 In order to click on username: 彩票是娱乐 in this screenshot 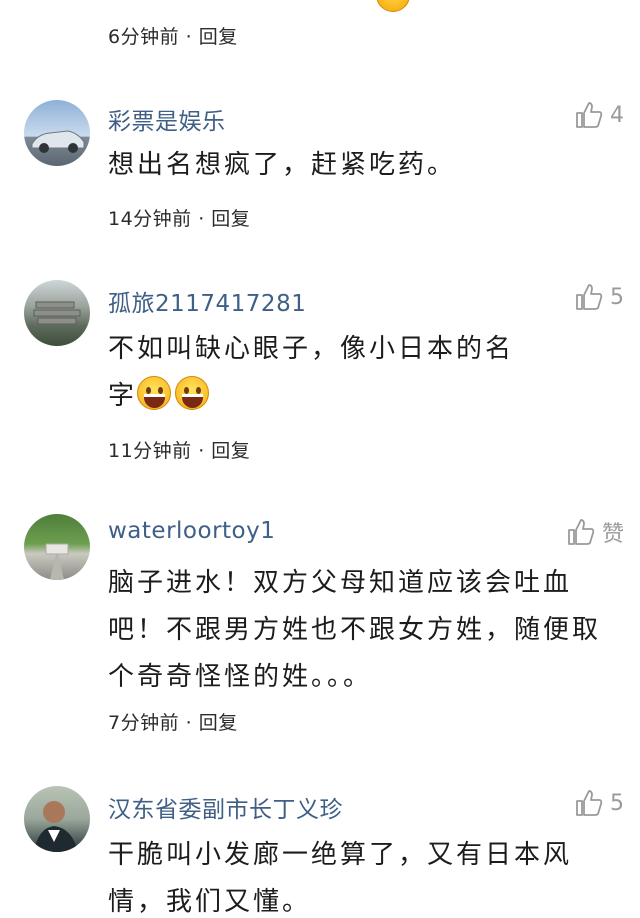, I will do `click(167, 119)`.